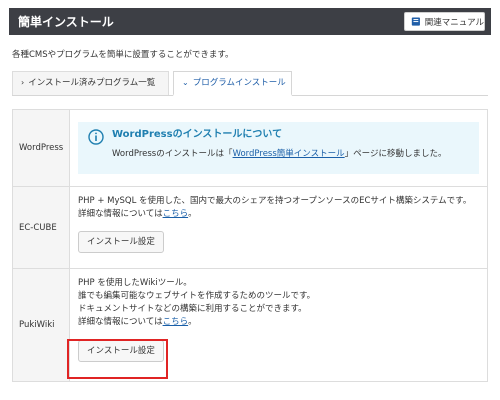  I want to click on chevron-right-icon: ›, so click(23, 82).